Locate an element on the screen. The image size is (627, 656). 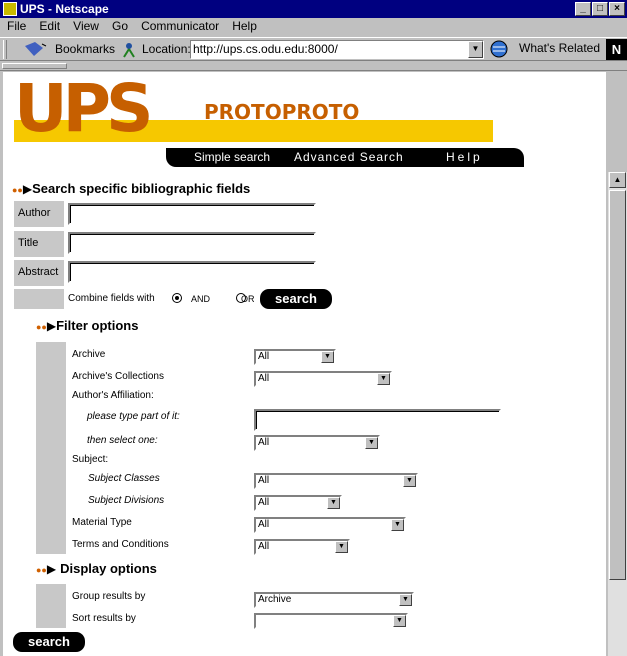
subject-divisions-select: All ▼ is located at coordinates (298, 503).